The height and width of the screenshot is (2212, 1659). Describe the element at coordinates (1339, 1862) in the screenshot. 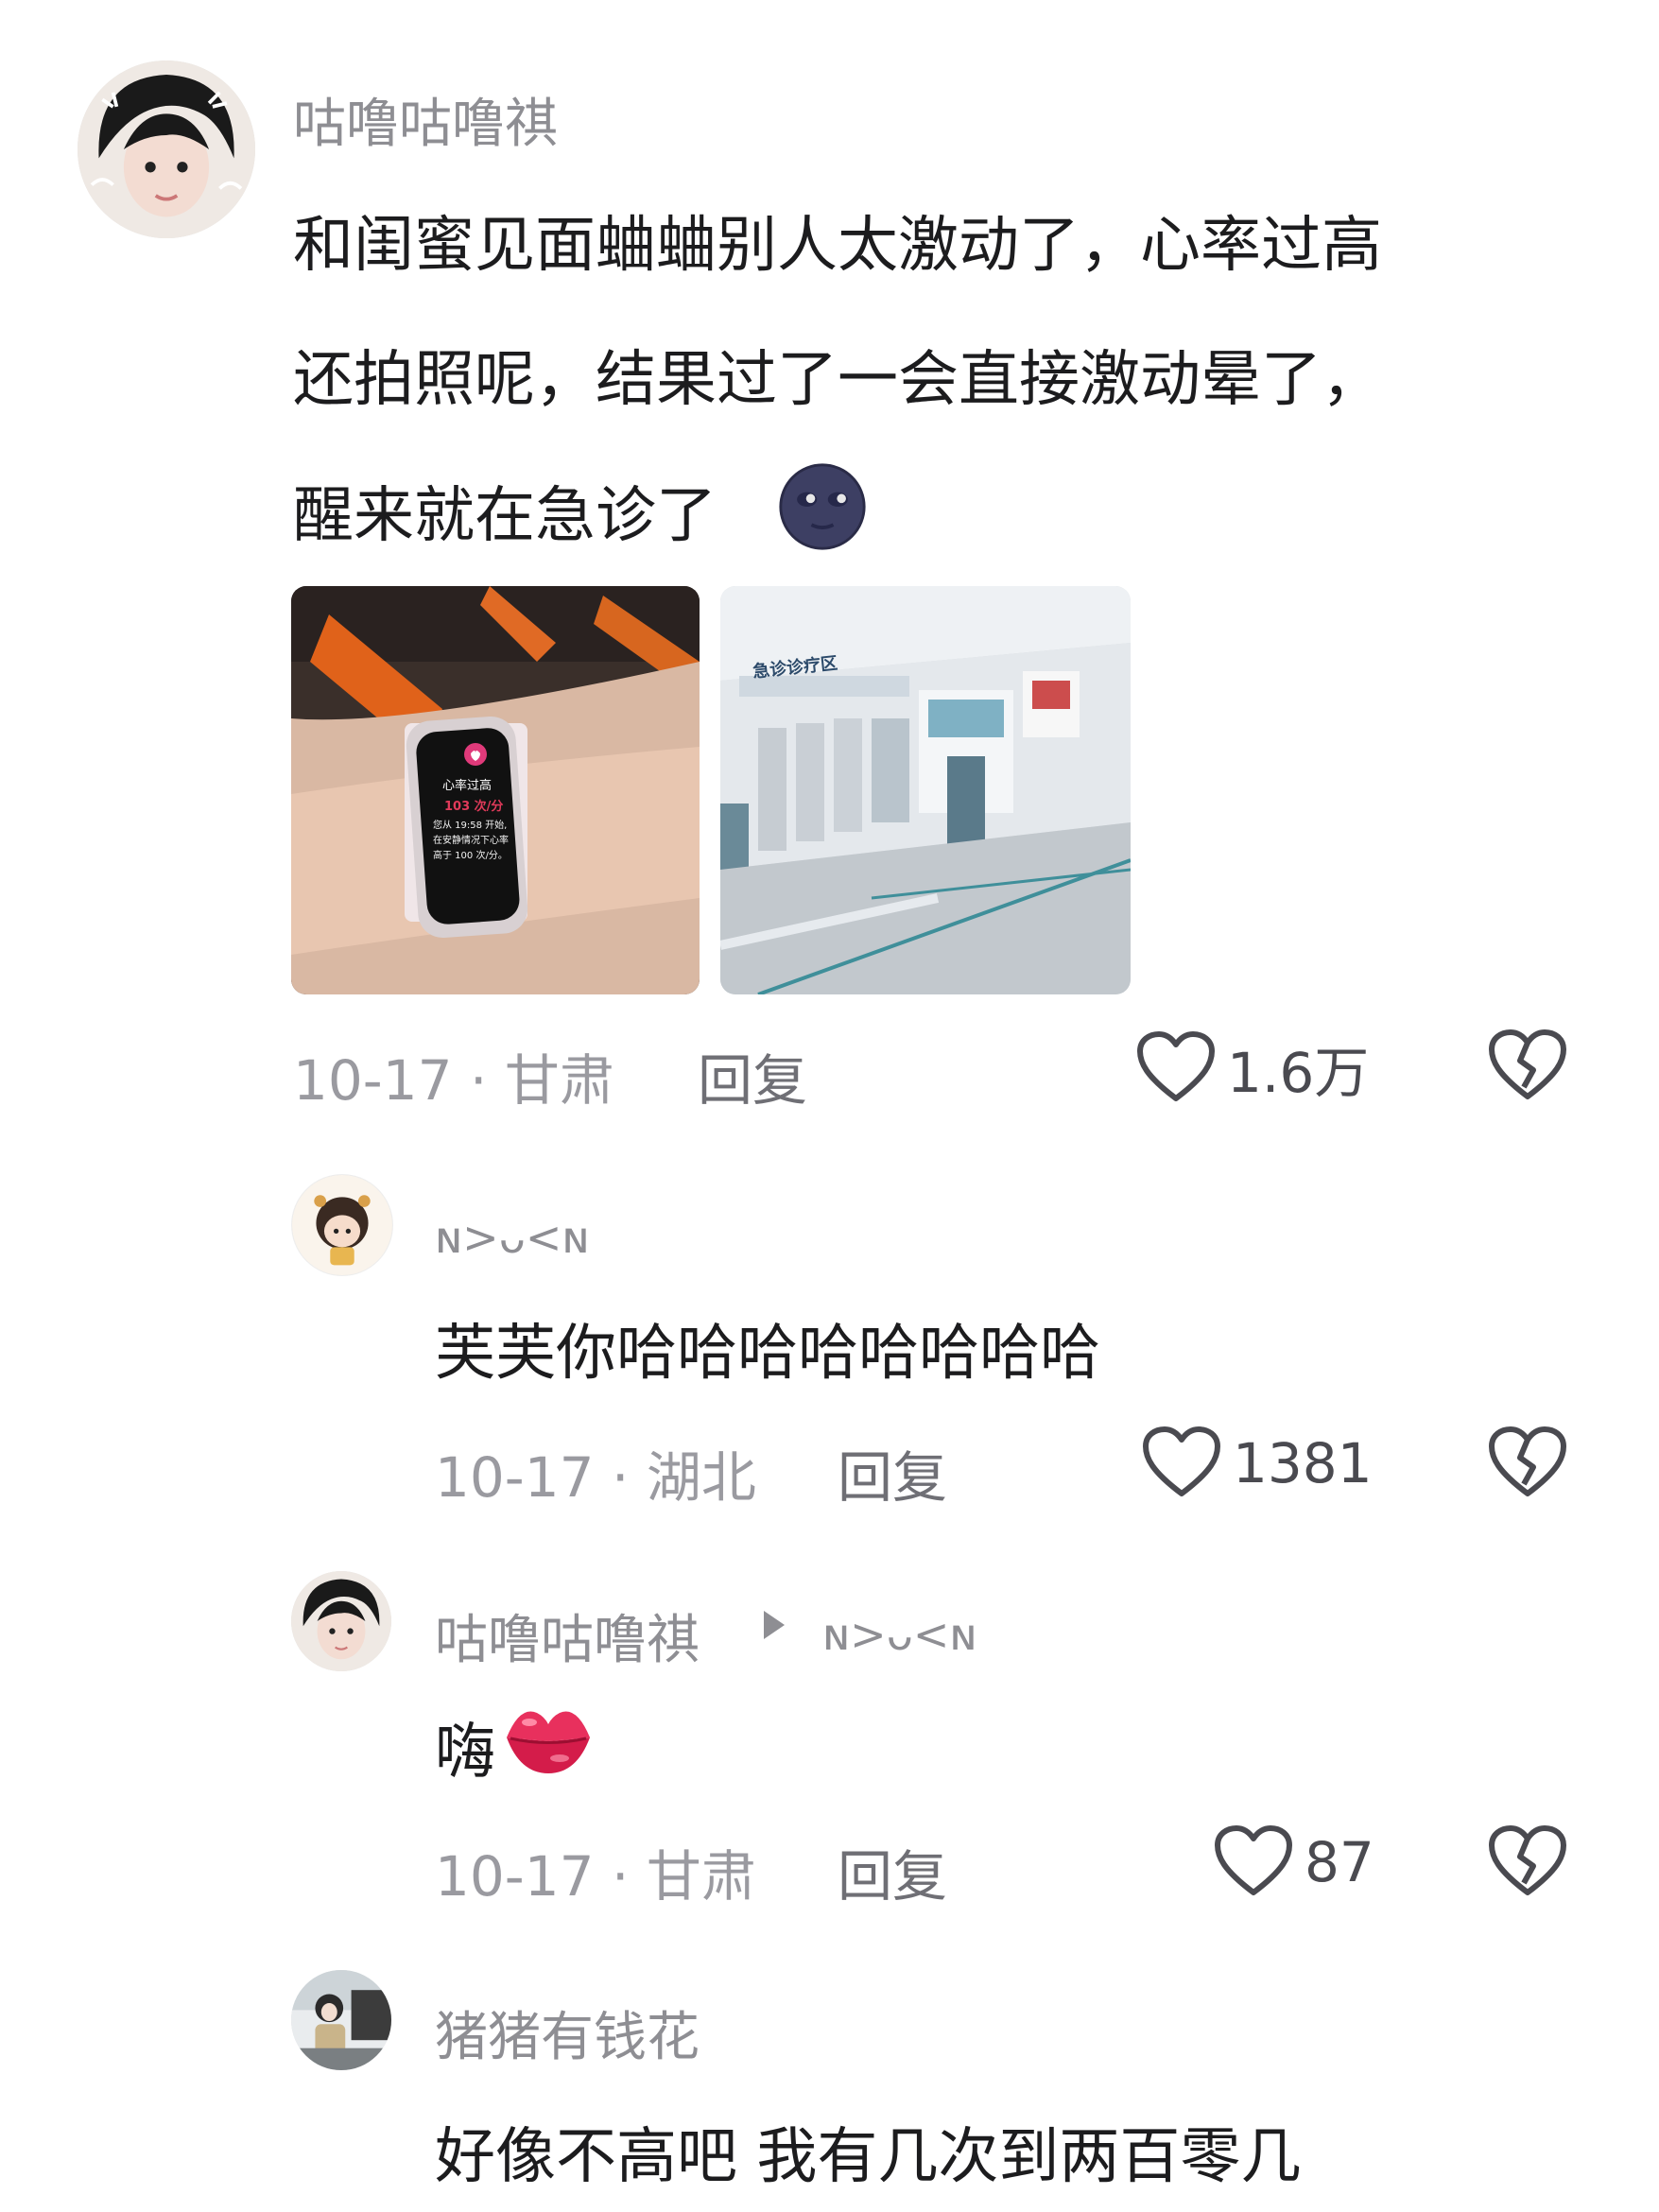

I see `like-count: 87` at that location.